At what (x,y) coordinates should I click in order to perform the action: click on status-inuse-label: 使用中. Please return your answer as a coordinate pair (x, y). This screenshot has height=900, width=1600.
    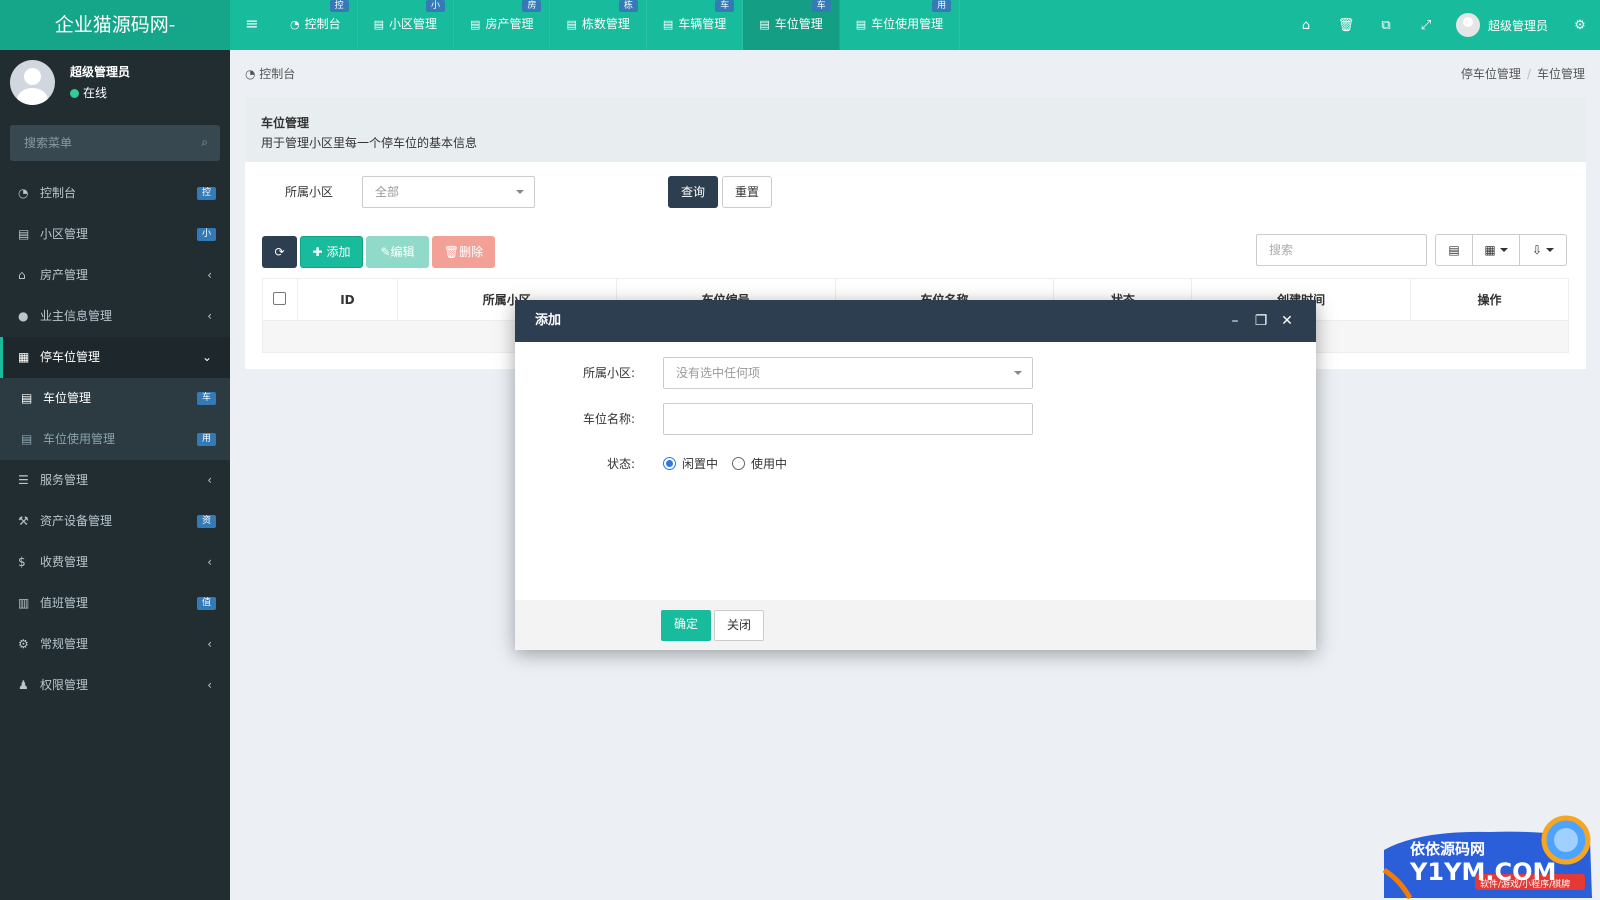
    Looking at the image, I should click on (769, 463).